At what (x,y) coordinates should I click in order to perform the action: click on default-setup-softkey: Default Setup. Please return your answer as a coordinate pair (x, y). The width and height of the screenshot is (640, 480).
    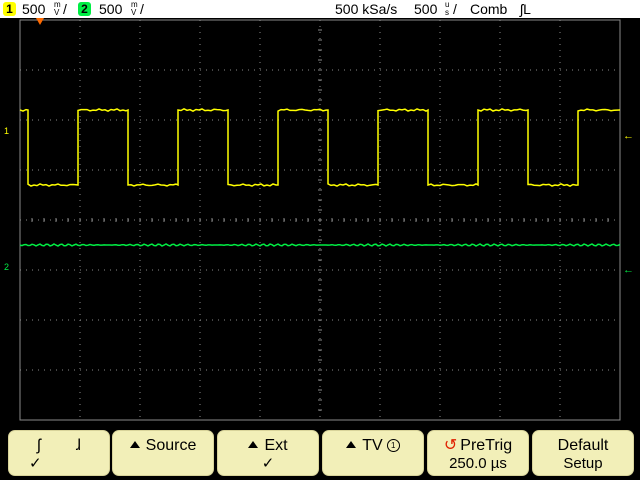
    Looking at the image, I should click on (583, 453).